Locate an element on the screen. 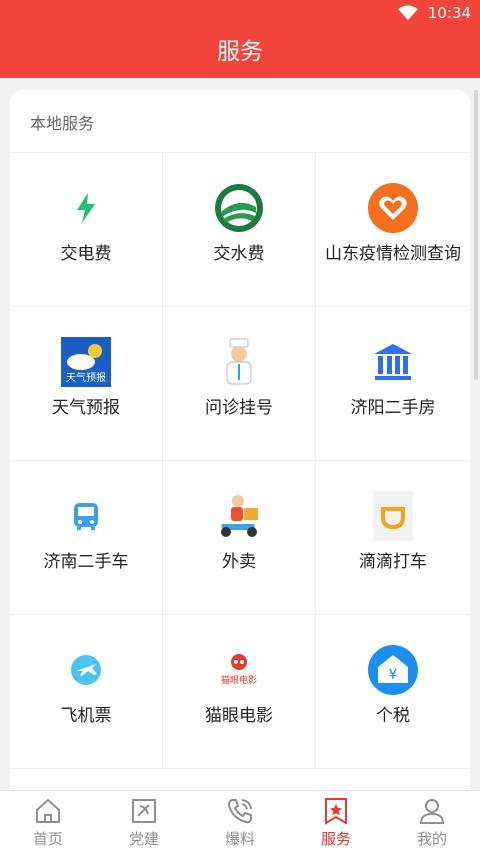  tab-report: 爆料 is located at coordinates (240, 822).